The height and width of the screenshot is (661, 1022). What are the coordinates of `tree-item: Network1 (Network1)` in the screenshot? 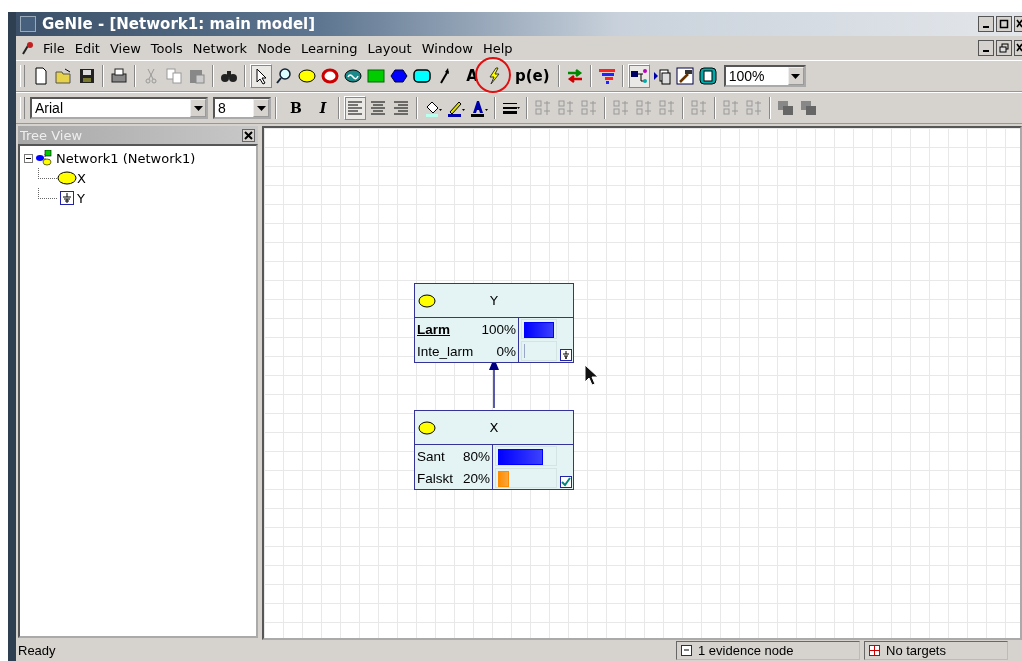 It's located at (126, 158).